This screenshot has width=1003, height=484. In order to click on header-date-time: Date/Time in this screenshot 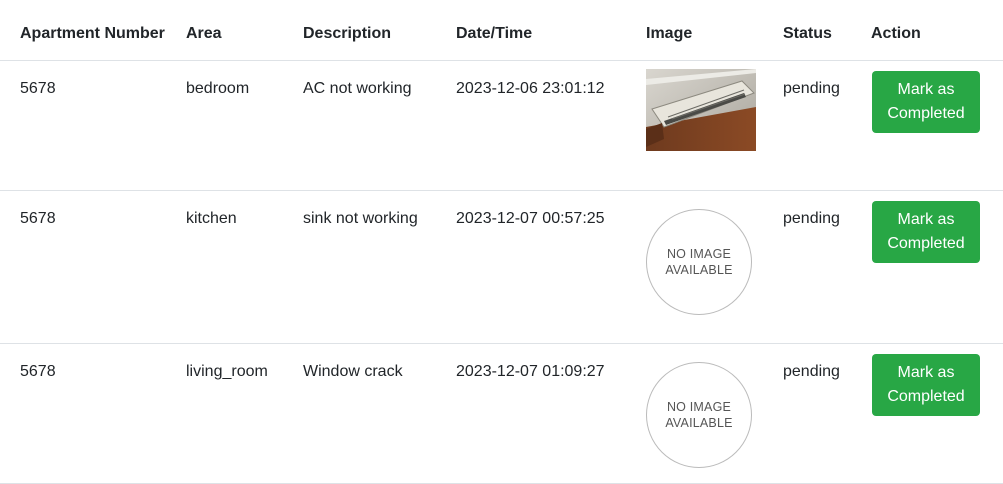, I will do `click(551, 33)`.